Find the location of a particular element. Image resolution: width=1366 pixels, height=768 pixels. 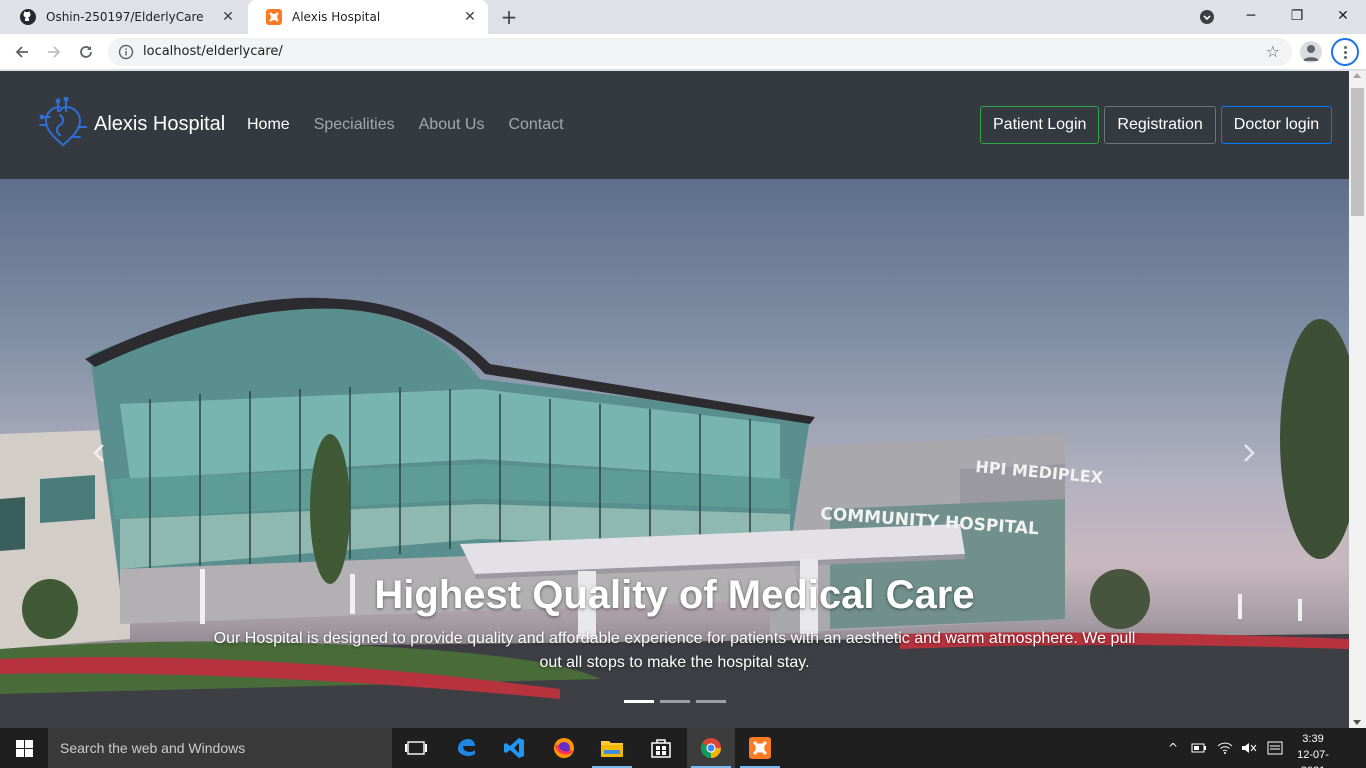

carousel-indicators is located at coordinates (675, 701).